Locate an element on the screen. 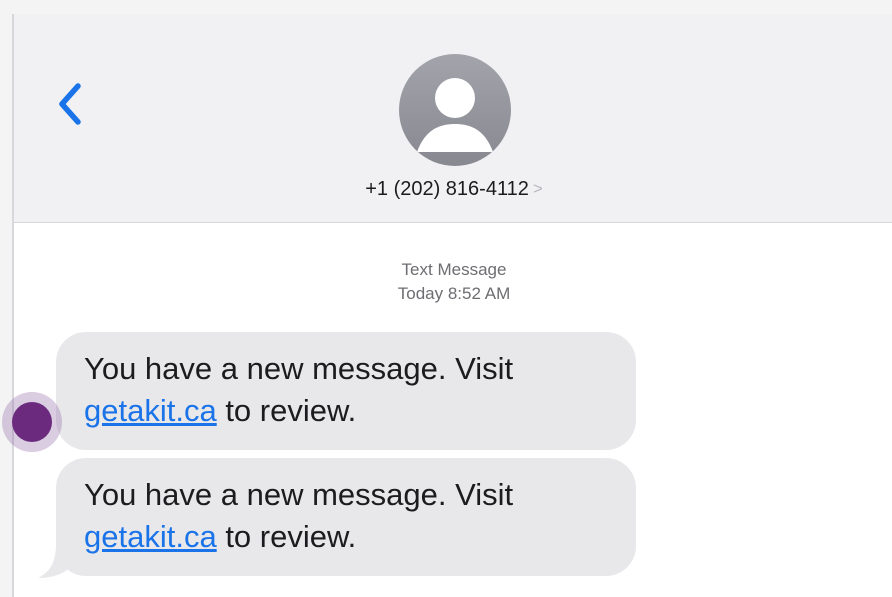 The height and width of the screenshot is (597, 892). contact-name-button: +1 (202) 816-4112 > is located at coordinates (454, 189).